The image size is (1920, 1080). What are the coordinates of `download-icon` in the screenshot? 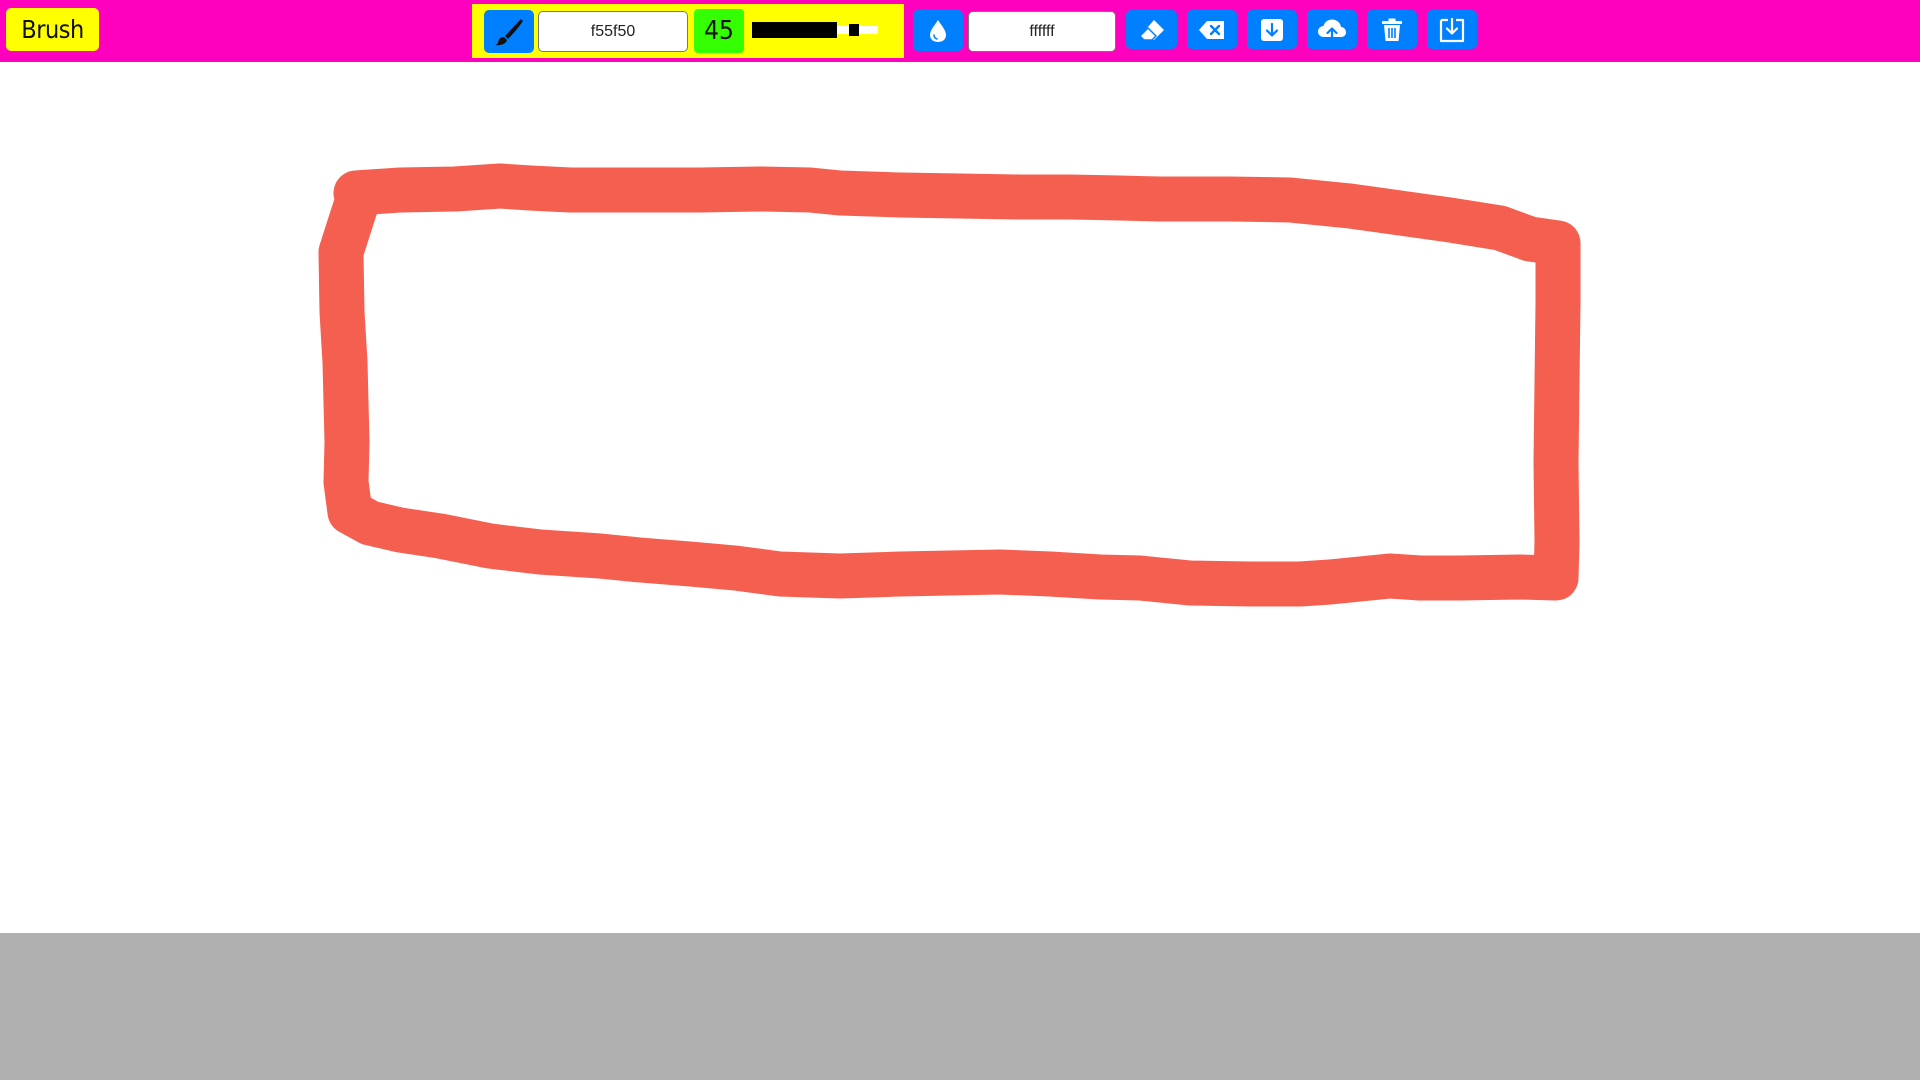 It's located at (1272, 29).